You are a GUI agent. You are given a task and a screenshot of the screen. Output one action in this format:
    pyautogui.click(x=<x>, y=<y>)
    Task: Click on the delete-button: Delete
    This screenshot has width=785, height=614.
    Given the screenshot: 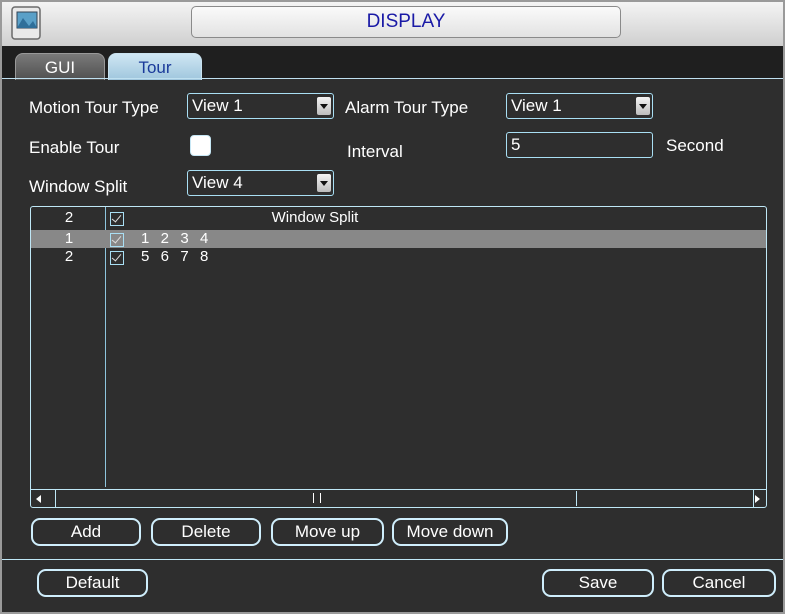 What is the action you would take?
    pyautogui.click(x=206, y=532)
    